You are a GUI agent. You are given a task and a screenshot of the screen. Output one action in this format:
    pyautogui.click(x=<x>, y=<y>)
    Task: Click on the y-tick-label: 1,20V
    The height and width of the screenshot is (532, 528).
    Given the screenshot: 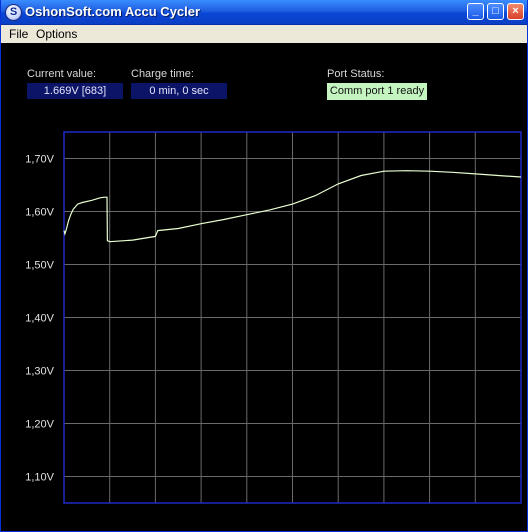 What is the action you would take?
    pyautogui.click(x=39, y=425)
    